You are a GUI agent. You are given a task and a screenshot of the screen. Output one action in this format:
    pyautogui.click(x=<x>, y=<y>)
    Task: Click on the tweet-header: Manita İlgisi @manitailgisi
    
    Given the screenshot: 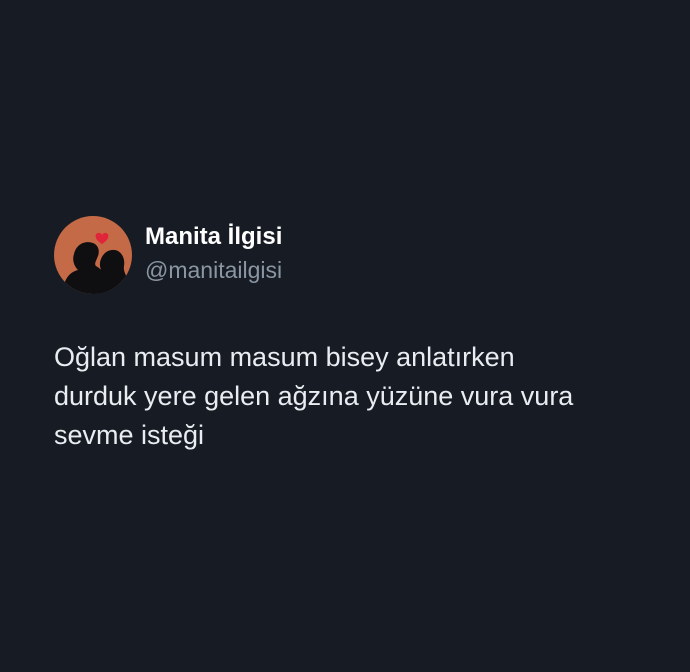 What is the action you would take?
    pyautogui.click(x=168, y=255)
    